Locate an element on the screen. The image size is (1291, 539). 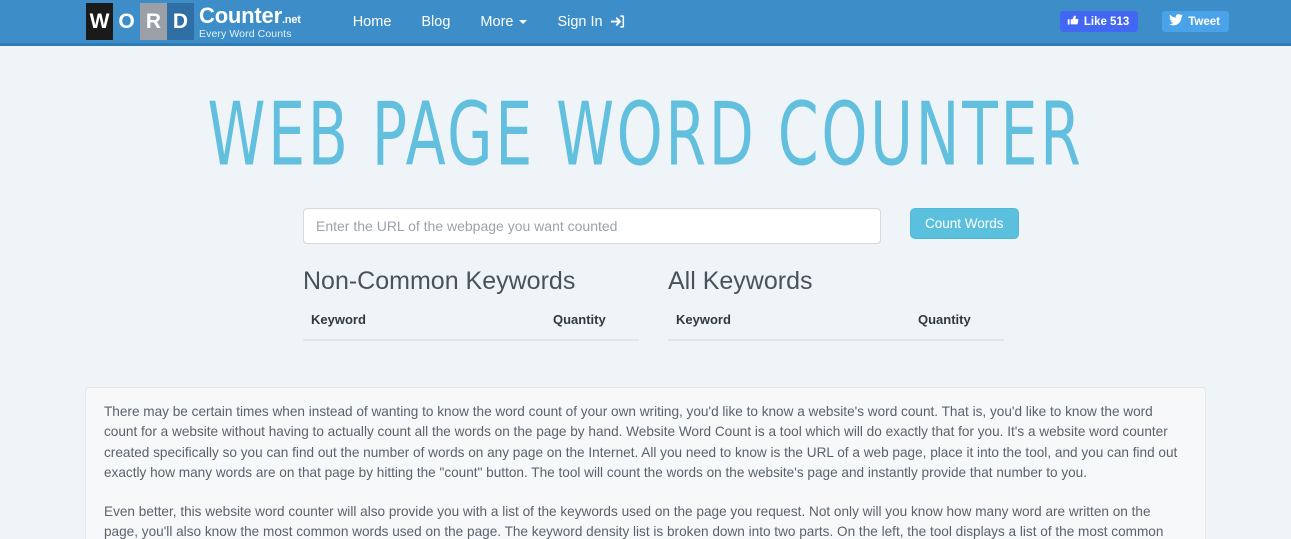
nav-item-sign-in-label: Sign In is located at coordinates (580, 21).